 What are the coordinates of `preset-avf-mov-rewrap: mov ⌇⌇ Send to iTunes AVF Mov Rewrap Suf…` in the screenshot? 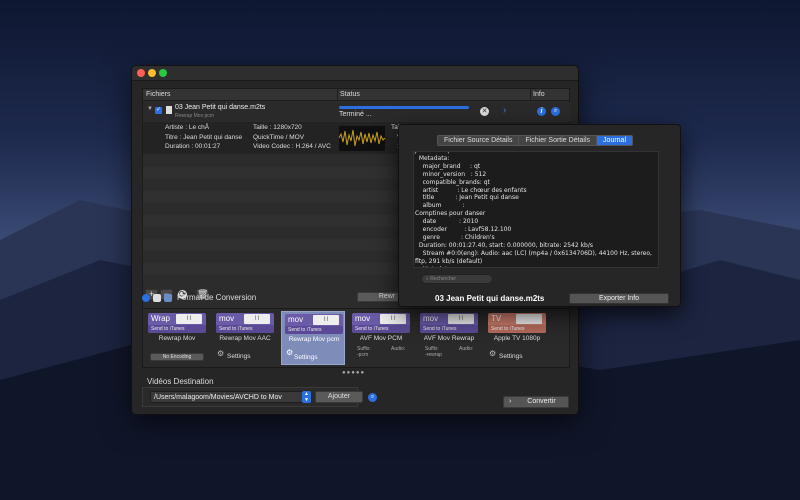 It's located at (449, 338).